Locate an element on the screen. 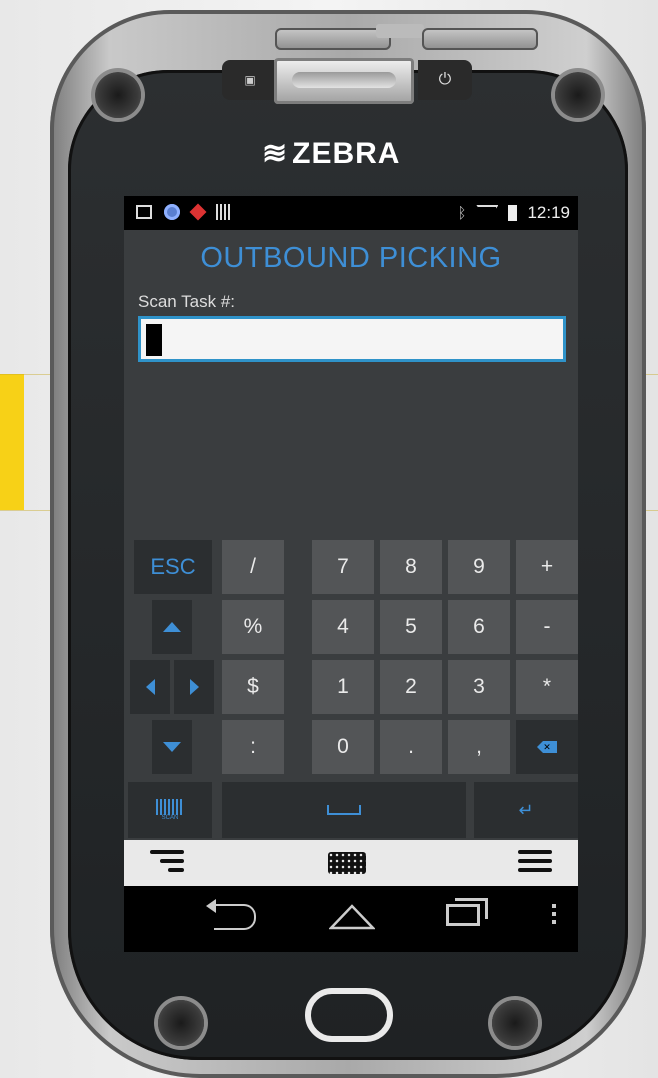  arrow-left-icon is located at coordinates (150, 687).